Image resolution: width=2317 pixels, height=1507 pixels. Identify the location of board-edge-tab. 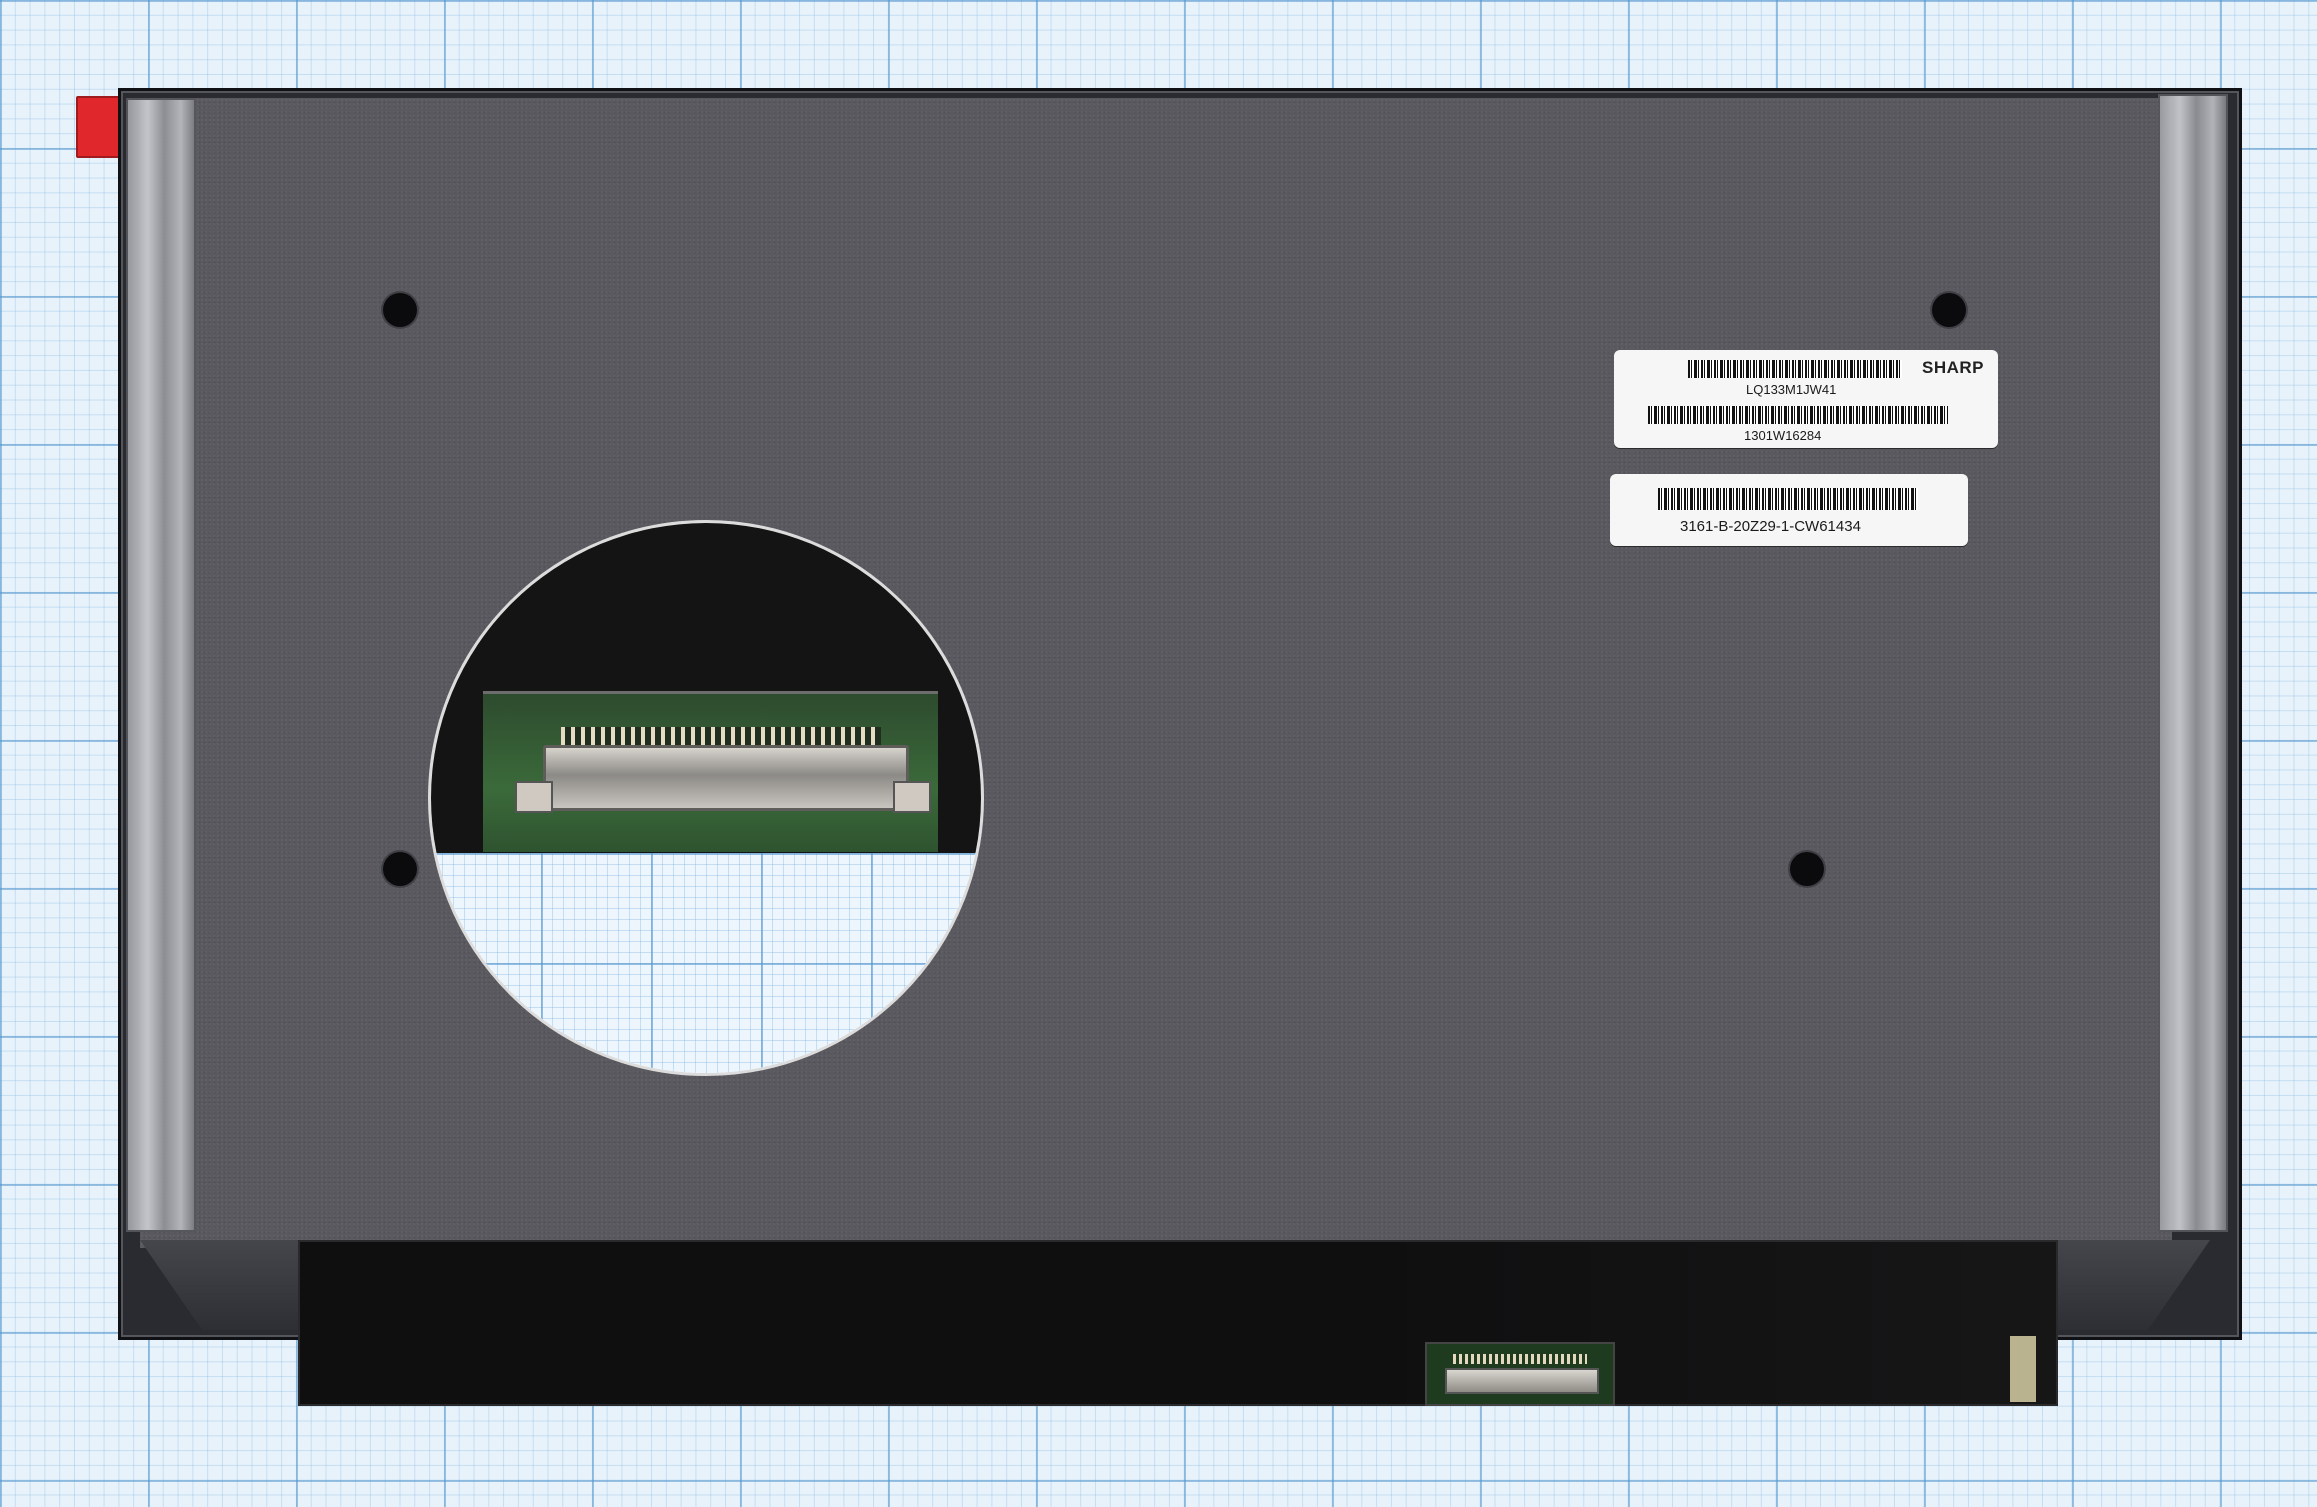
(2023, 1369).